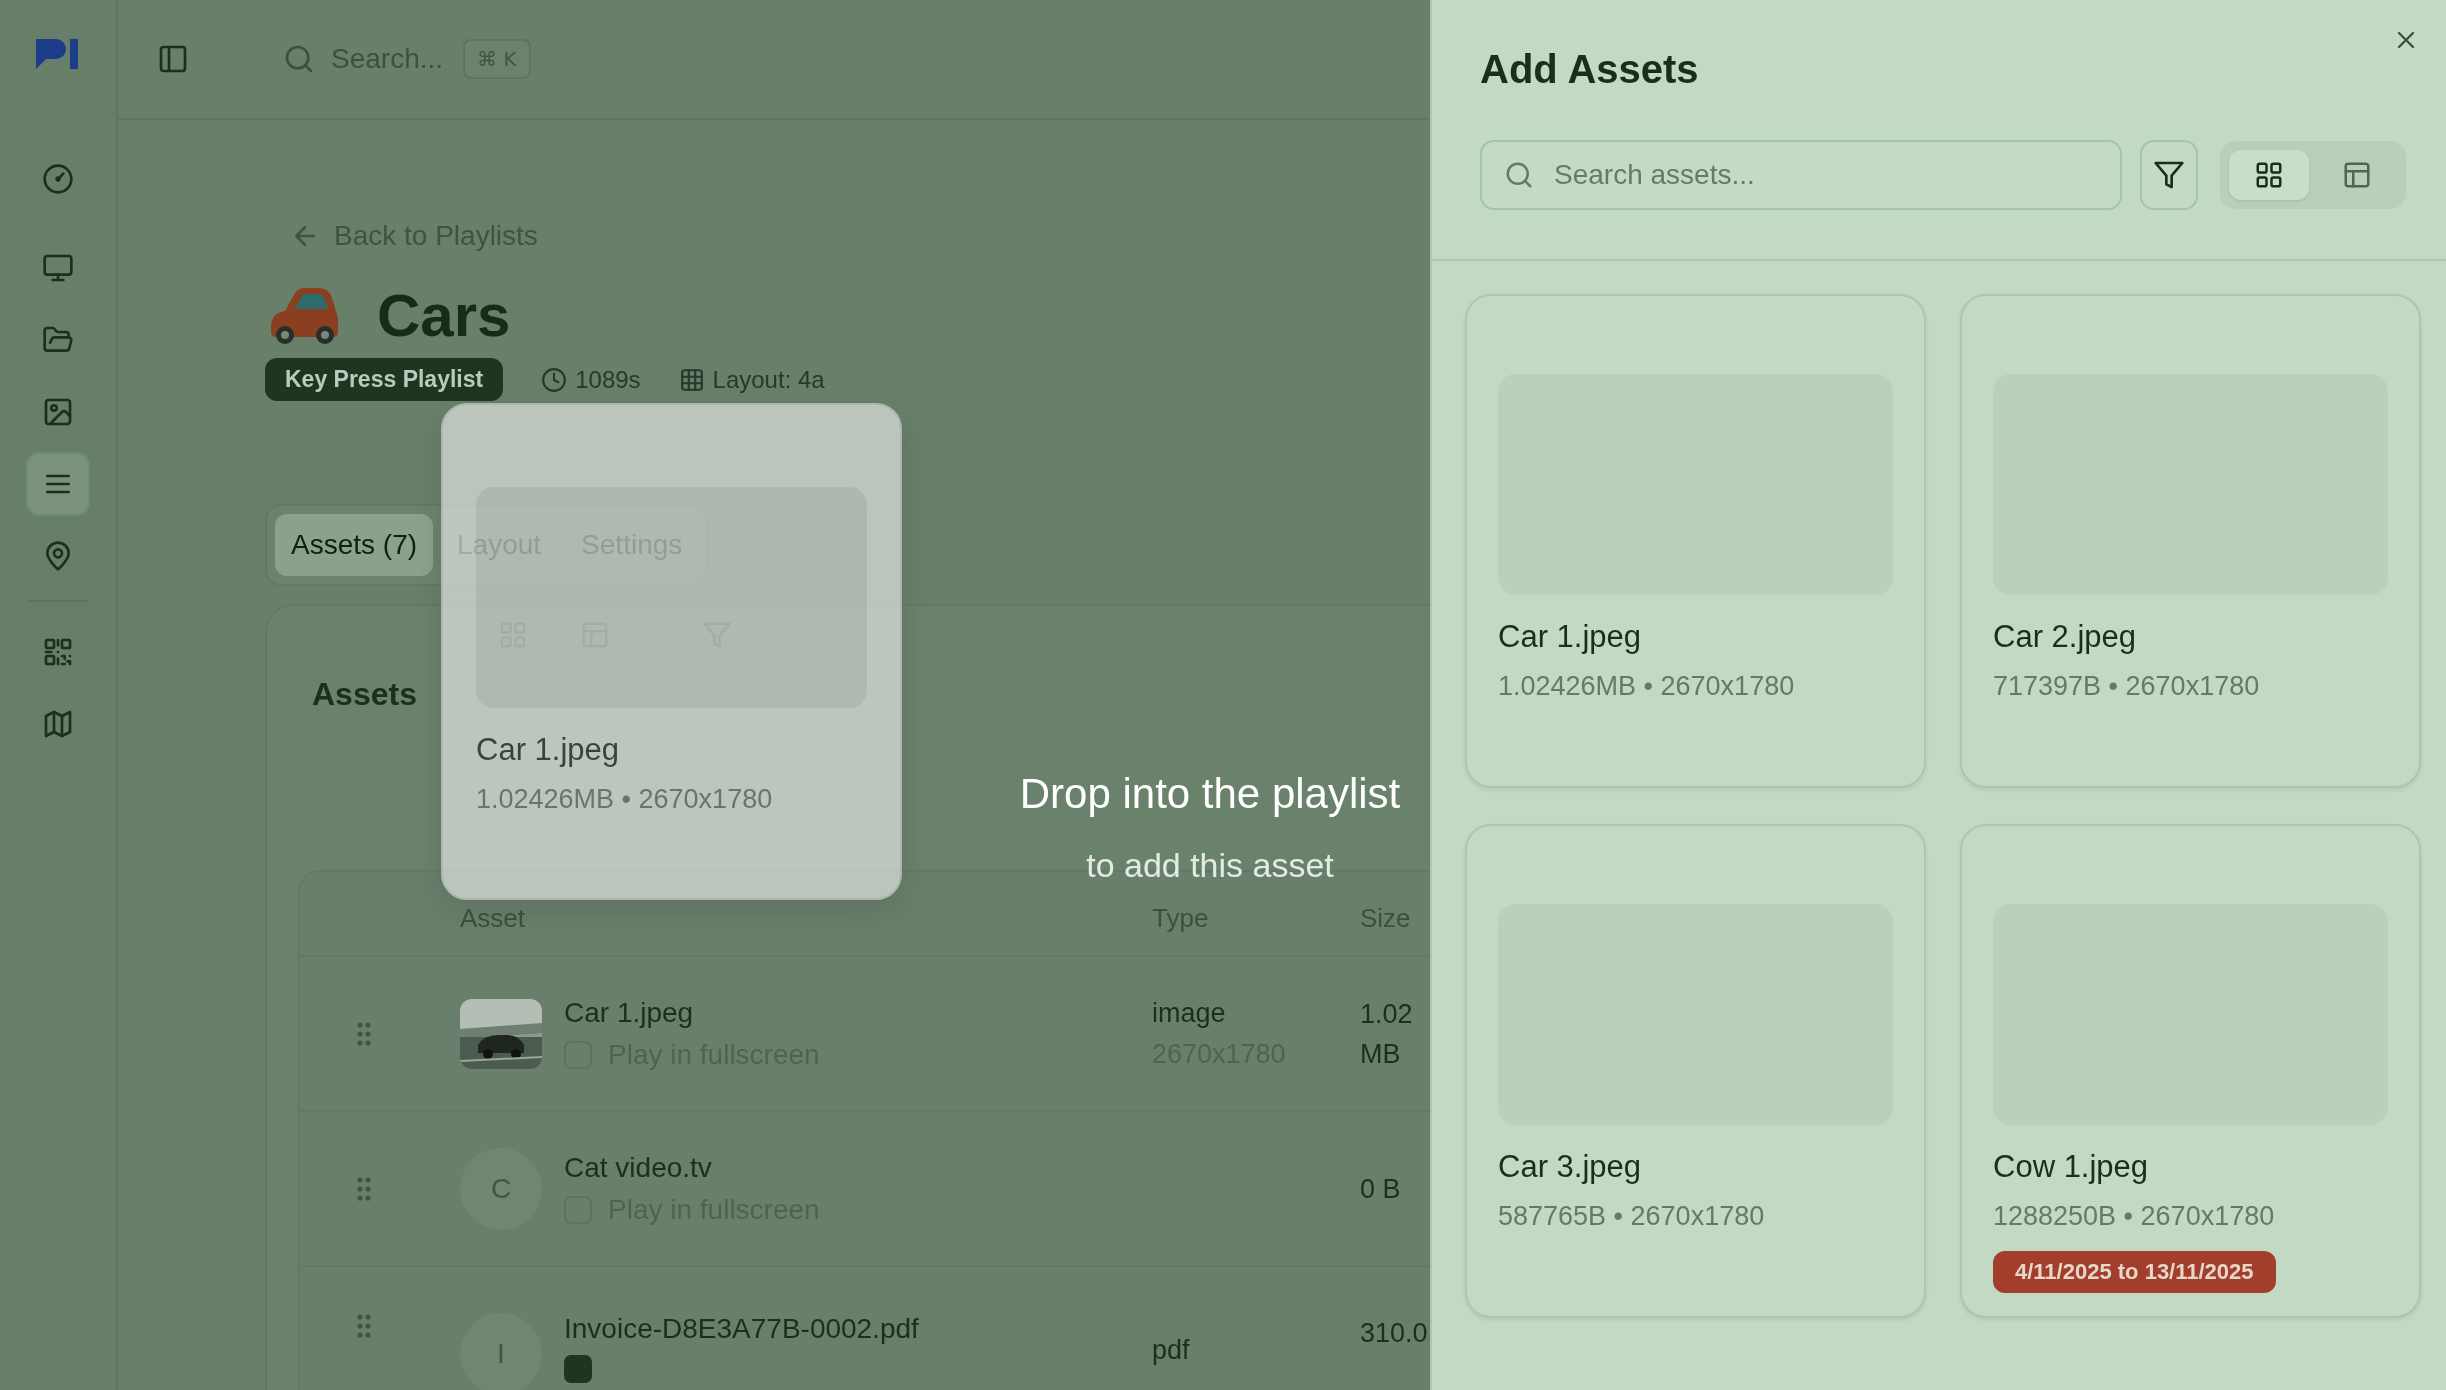 This screenshot has height=1390, width=2446. I want to click on asset-type: pdf, so click(1171, 1350).